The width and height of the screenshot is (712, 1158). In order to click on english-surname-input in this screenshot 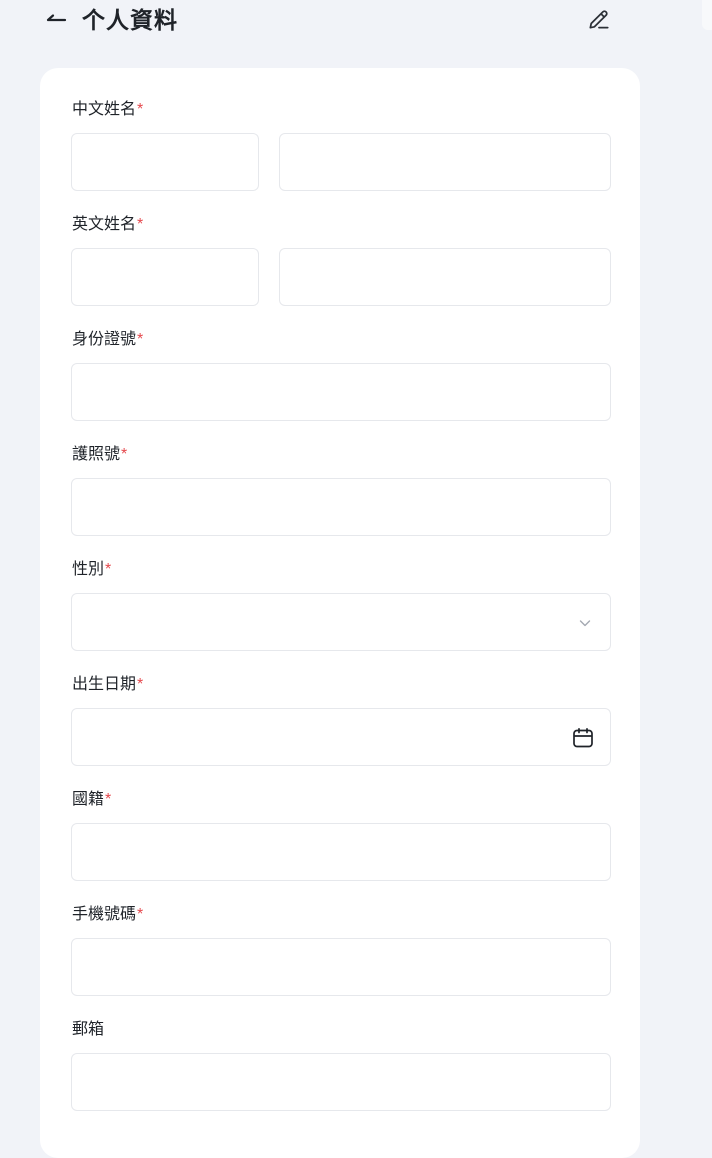, I will do `click(165, 277)`.